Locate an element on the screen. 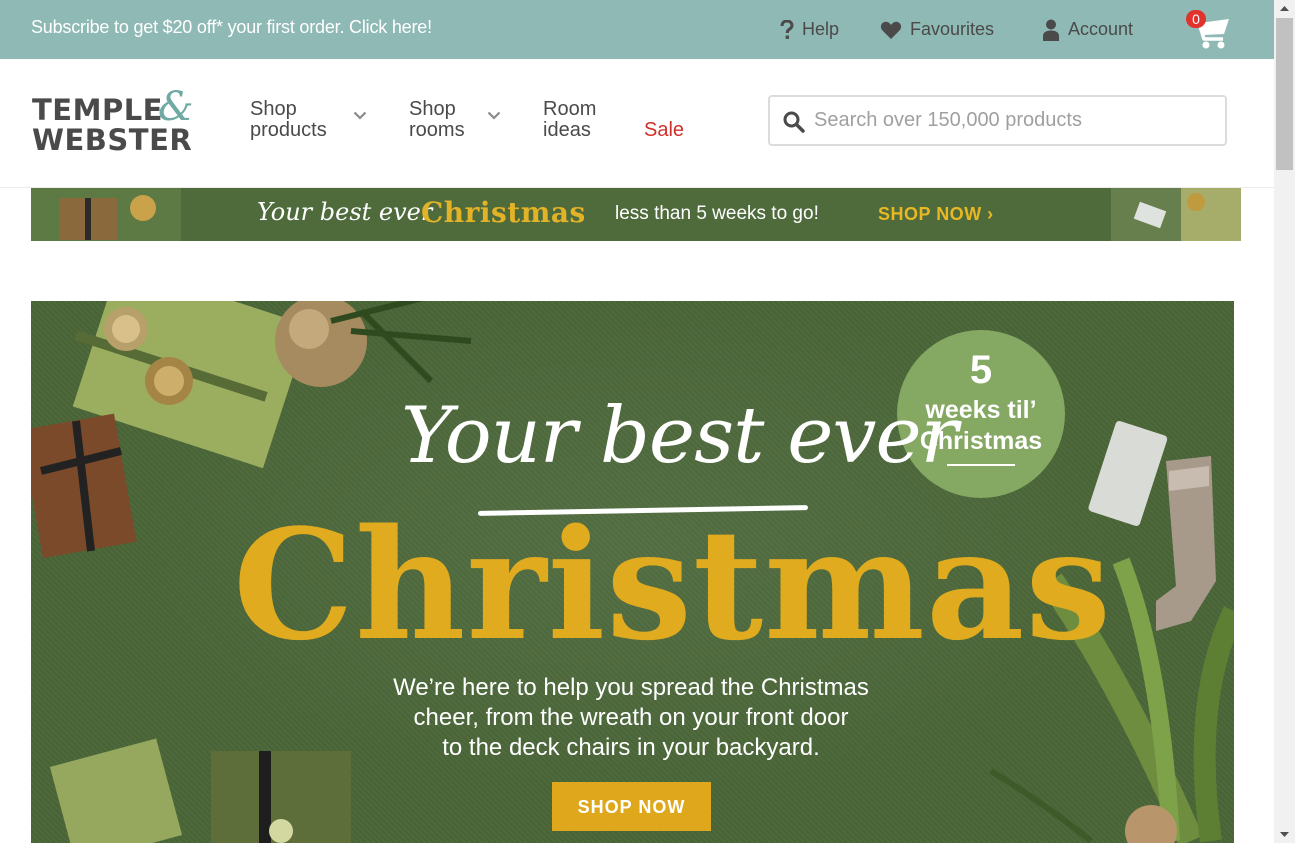 The height and width of the screenshot is (843, 1295). hero-script-heading: Your best ever is located at coordinates (679, 436).